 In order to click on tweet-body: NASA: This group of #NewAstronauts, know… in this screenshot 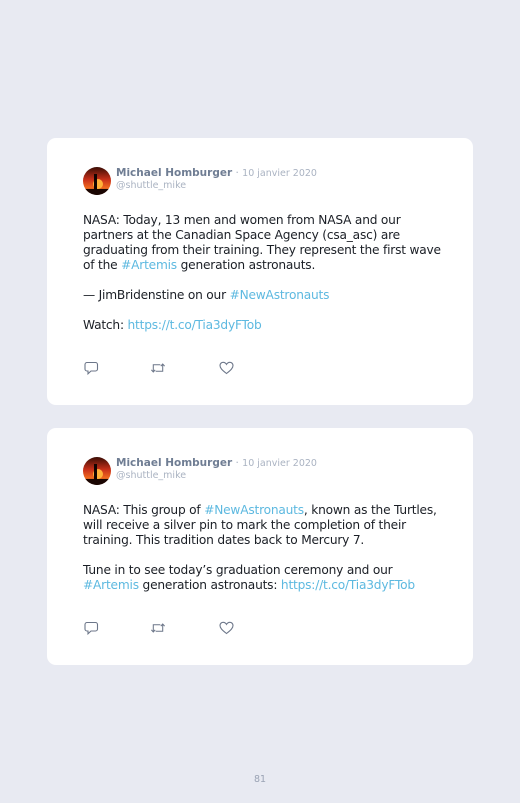, I will do `click(263, 548)`.